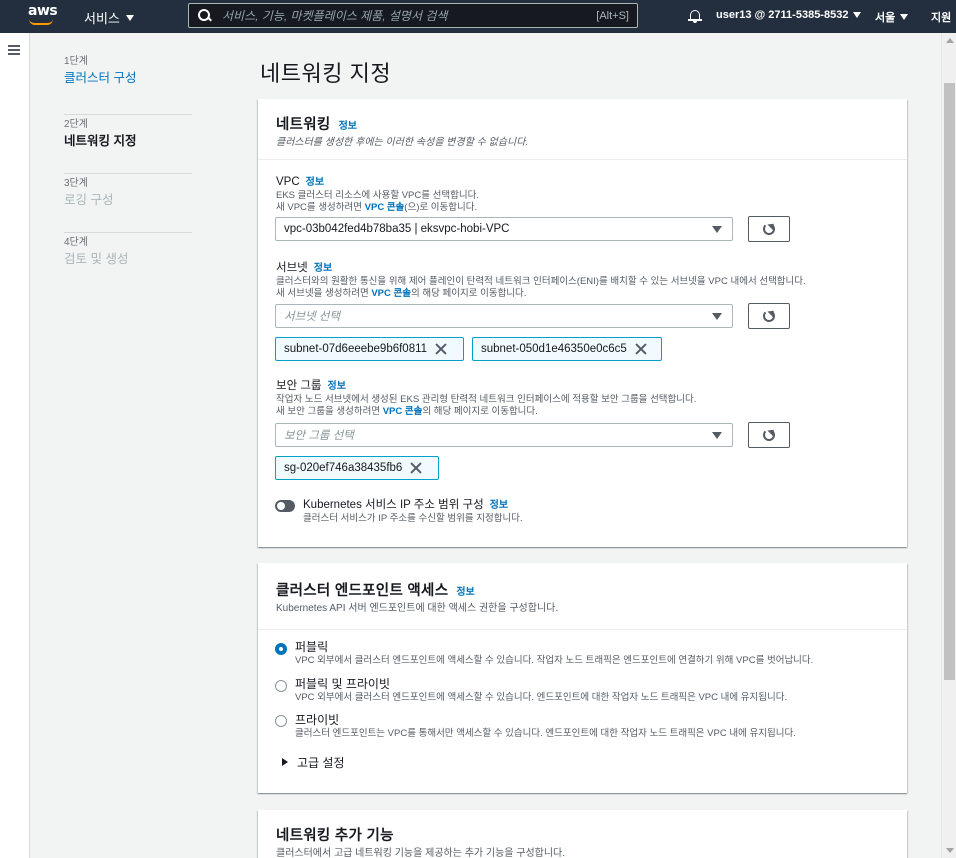  I want to click on step-4: 4단계 검토 및 생성, so click(128, 262).